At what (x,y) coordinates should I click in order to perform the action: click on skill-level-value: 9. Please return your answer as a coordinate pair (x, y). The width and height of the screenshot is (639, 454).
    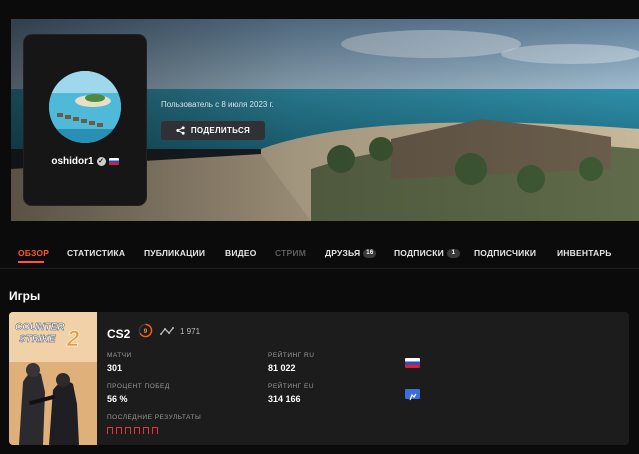
    Looking at the image, I should click on (146, 331).